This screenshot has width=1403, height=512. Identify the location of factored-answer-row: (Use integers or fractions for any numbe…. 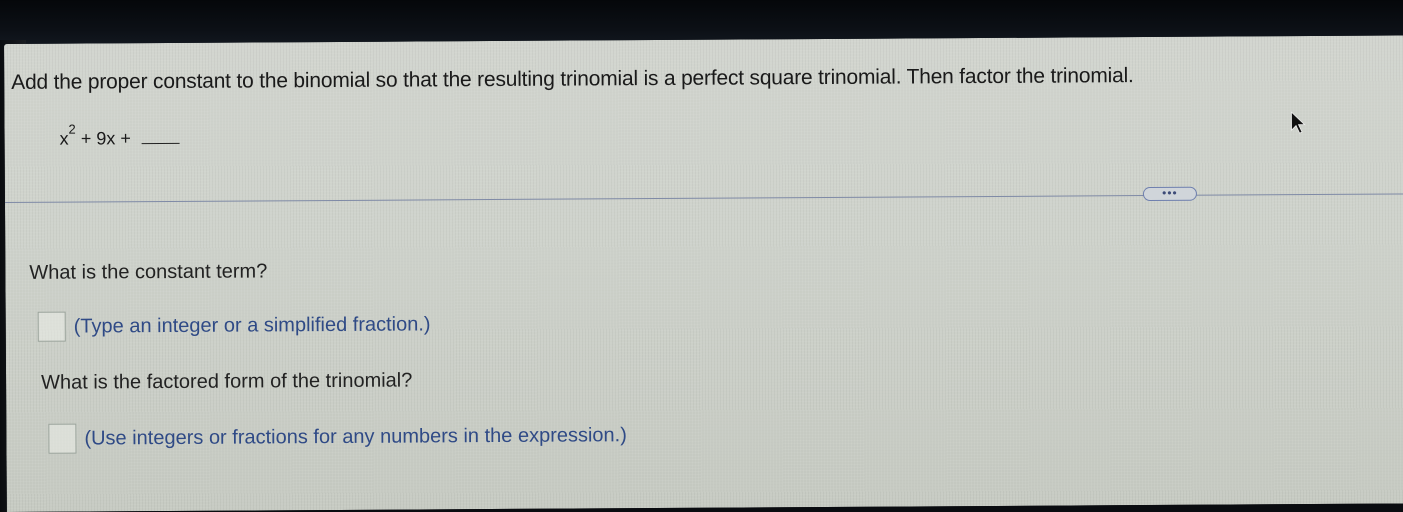
(337, 437).